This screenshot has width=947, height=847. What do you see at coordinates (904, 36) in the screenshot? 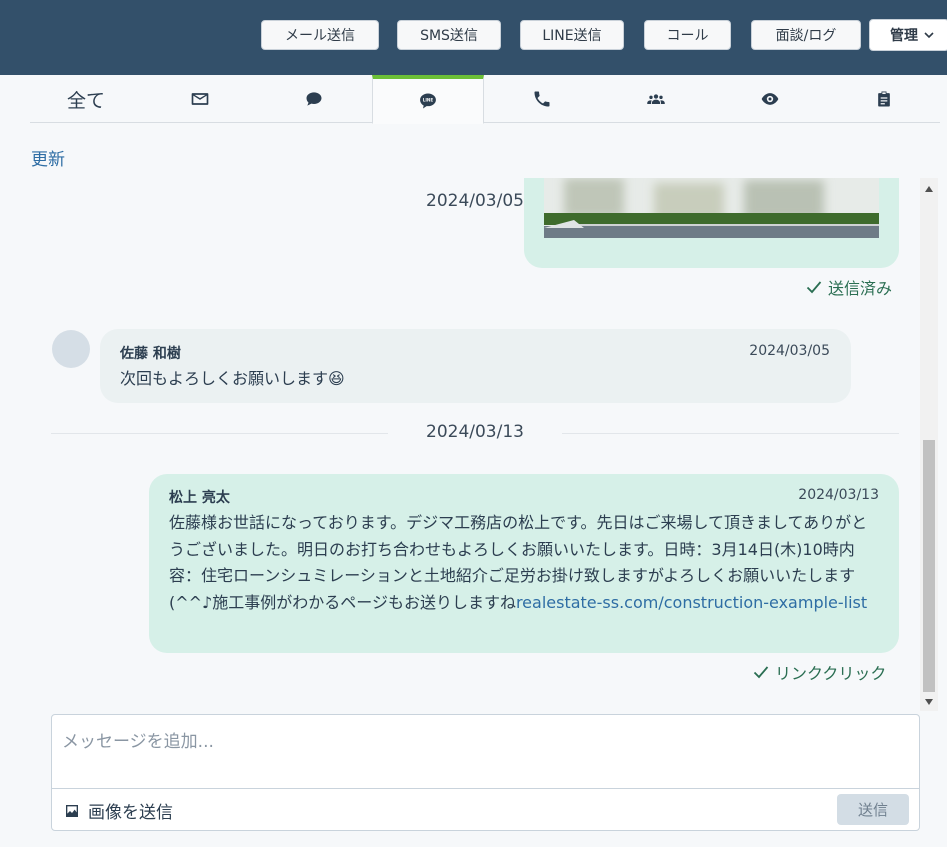
I see `admin-label: 管理` at bounding box center [904, 36].